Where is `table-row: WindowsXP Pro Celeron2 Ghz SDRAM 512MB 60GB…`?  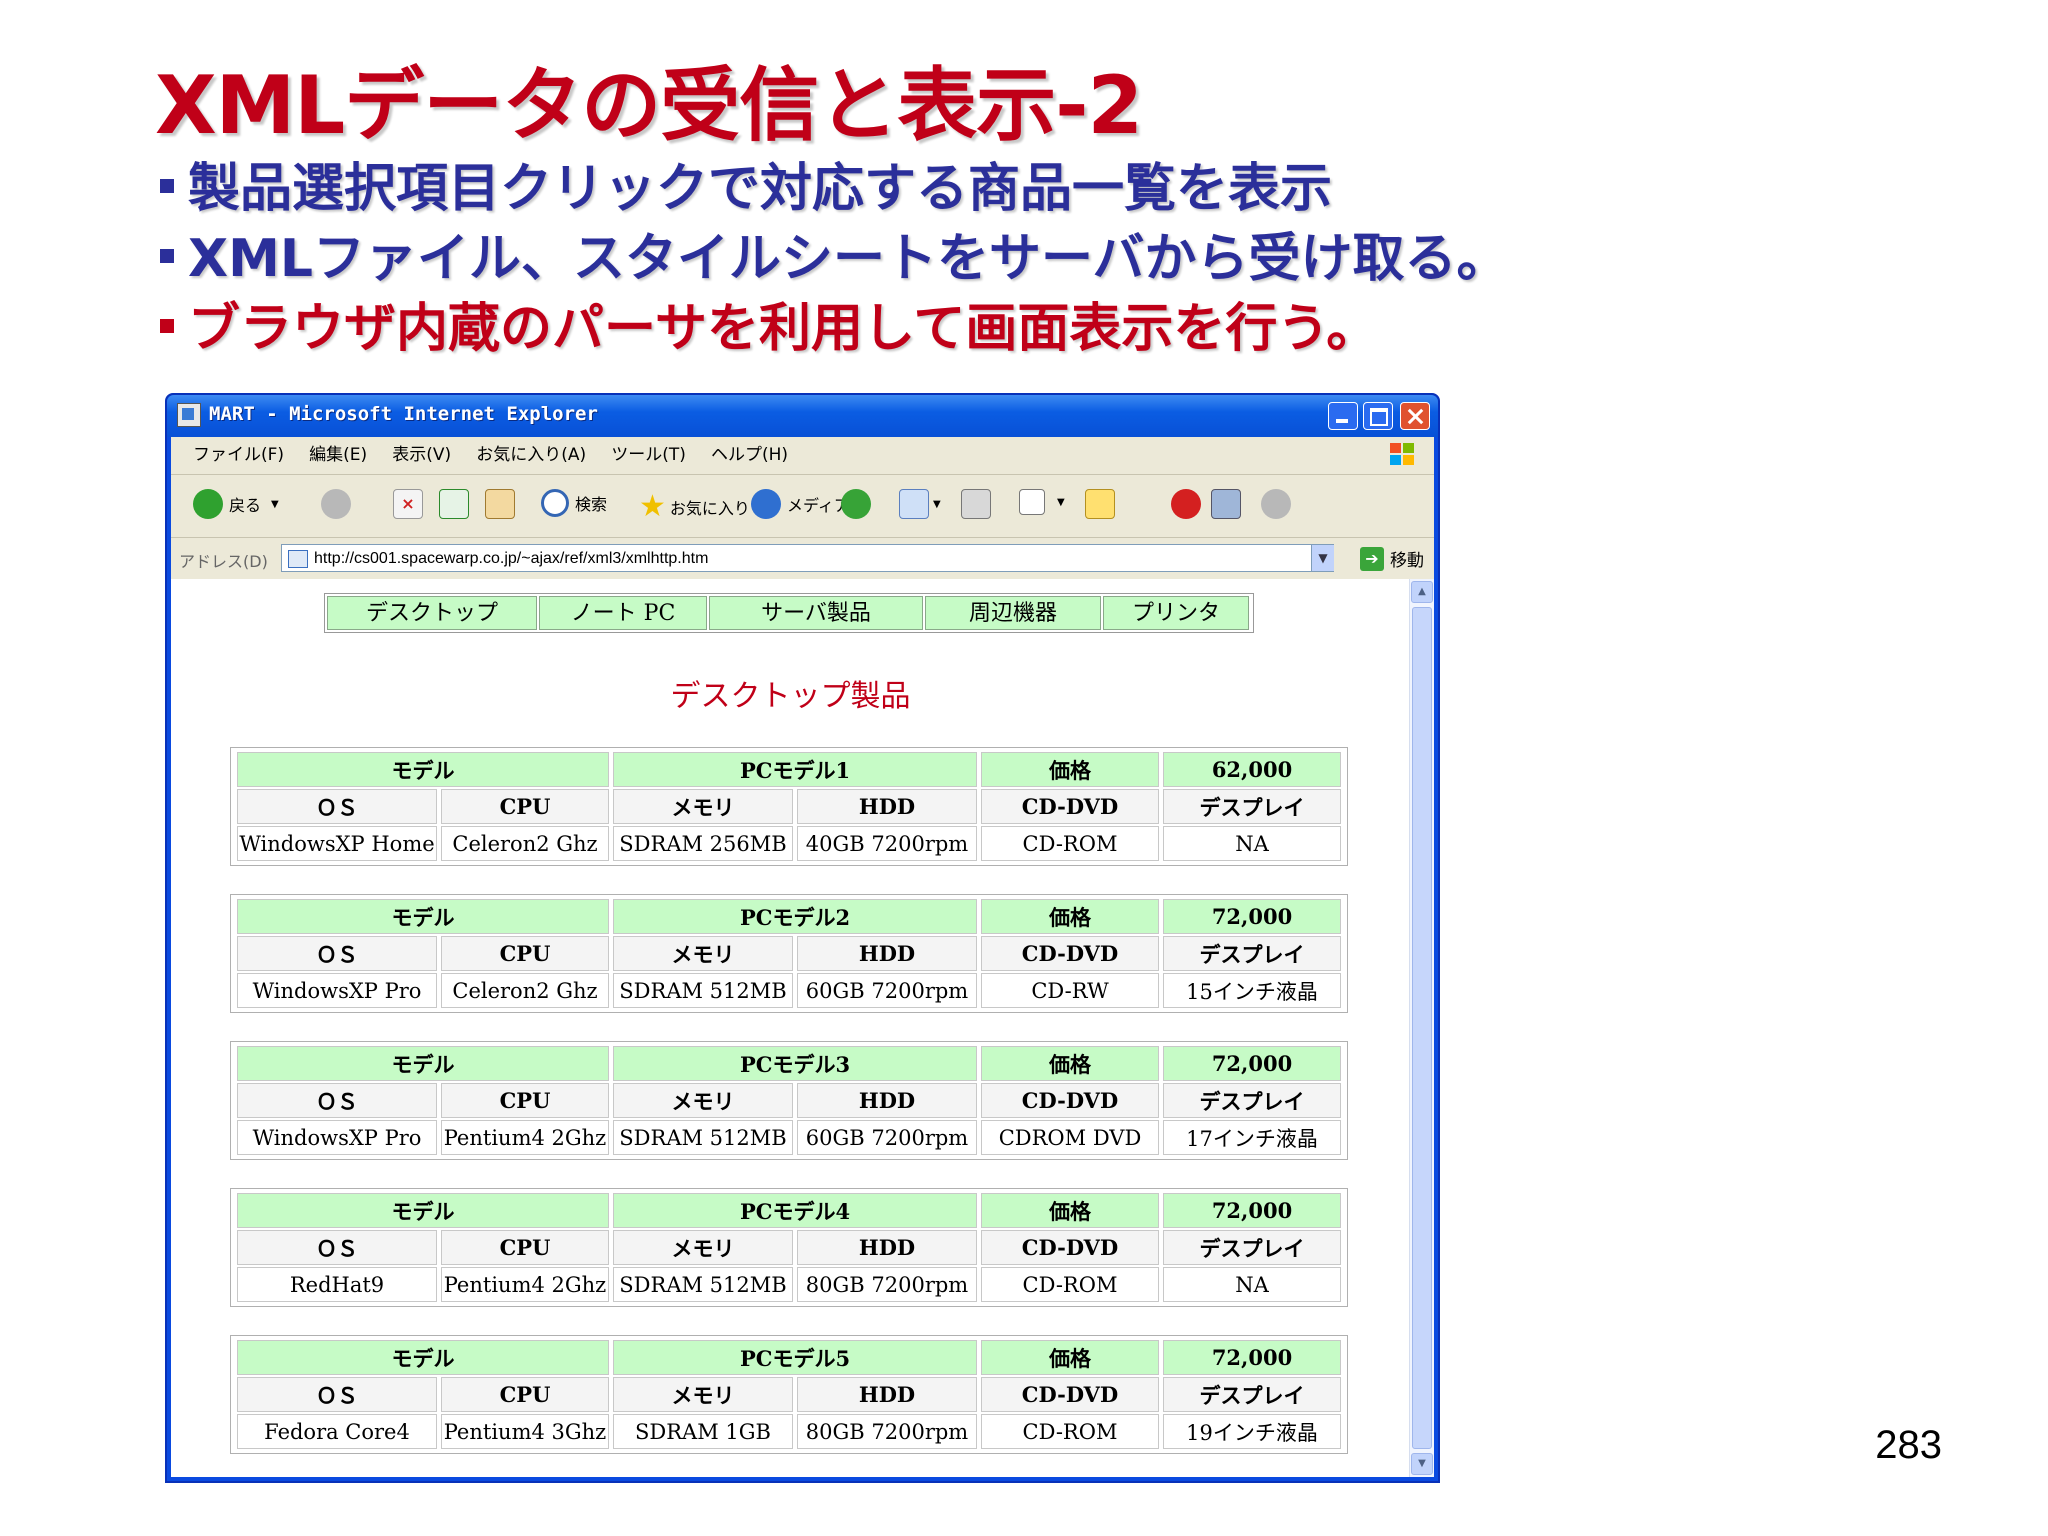 table-row: WindowsXP Pro Celeron2 Ghz SDRAM 512MB 60GB… is located at coordinates (789, 990).